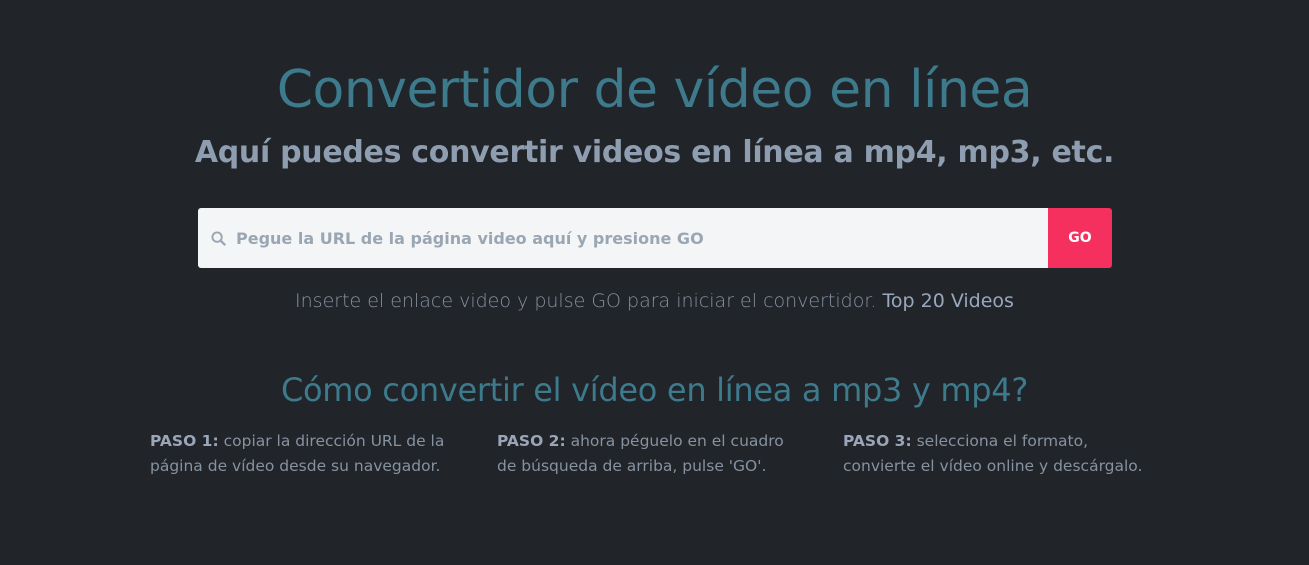 The width and height of the screenshot is (1309, 565). What do you see at coordinates (877, 441) in the screenshot?
I see `step-3-label: PASO 3:` at bounding box center [877, 441].